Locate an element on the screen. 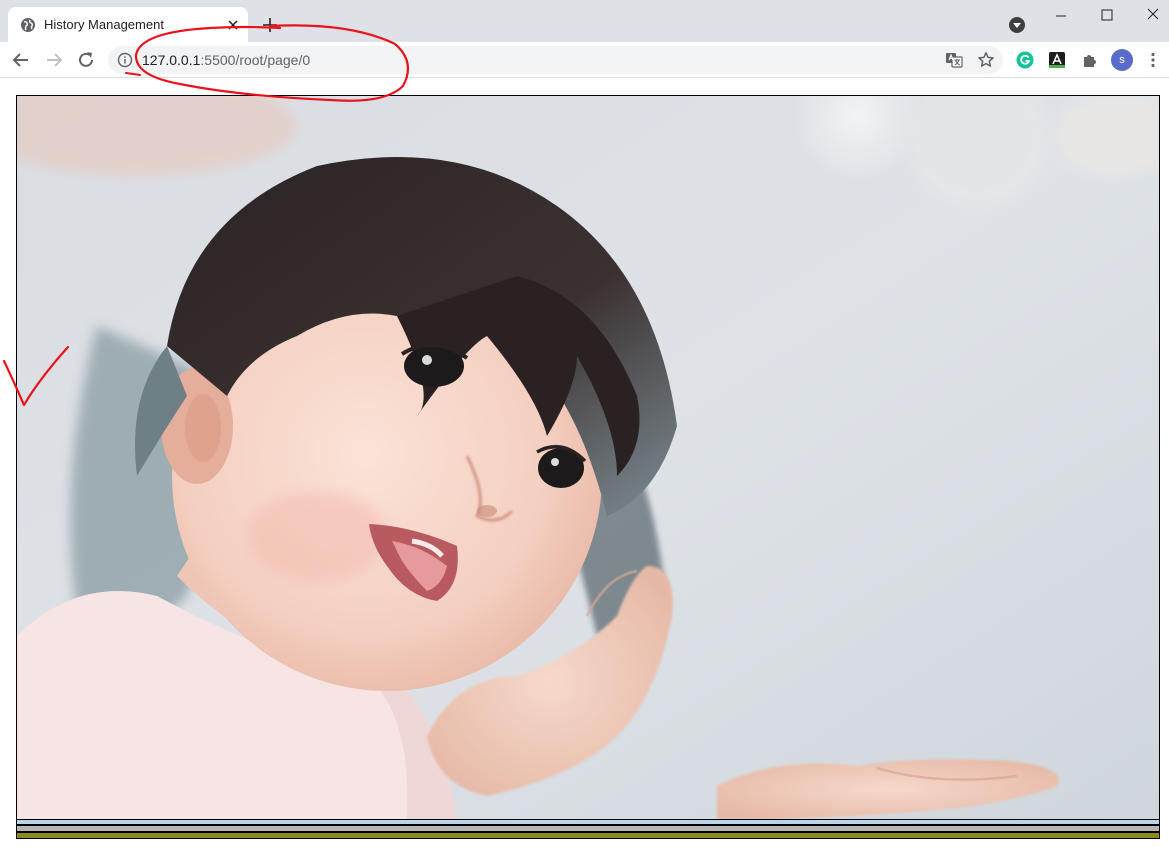  reload-icon is located at coordinates (86, 60).